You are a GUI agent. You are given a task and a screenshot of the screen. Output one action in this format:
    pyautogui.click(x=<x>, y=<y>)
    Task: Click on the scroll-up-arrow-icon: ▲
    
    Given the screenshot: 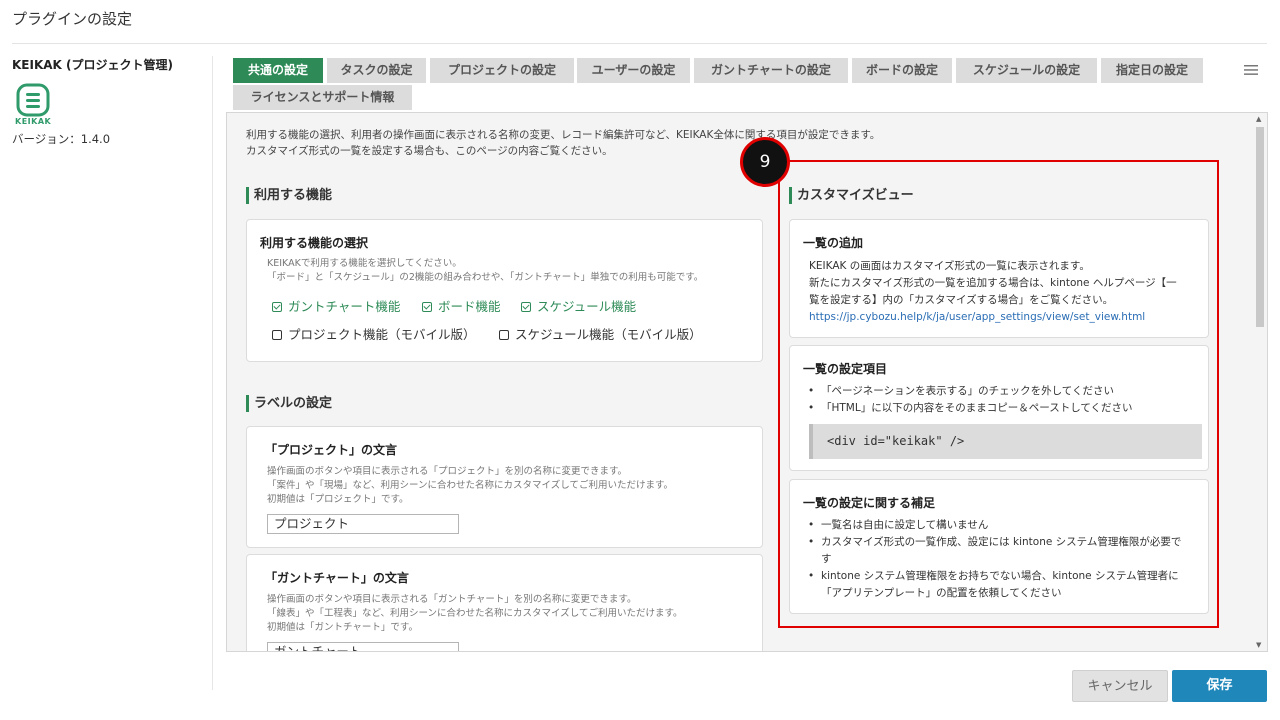 What is the action you would take?
    pyautogui.click(x=1258, y=119)
    